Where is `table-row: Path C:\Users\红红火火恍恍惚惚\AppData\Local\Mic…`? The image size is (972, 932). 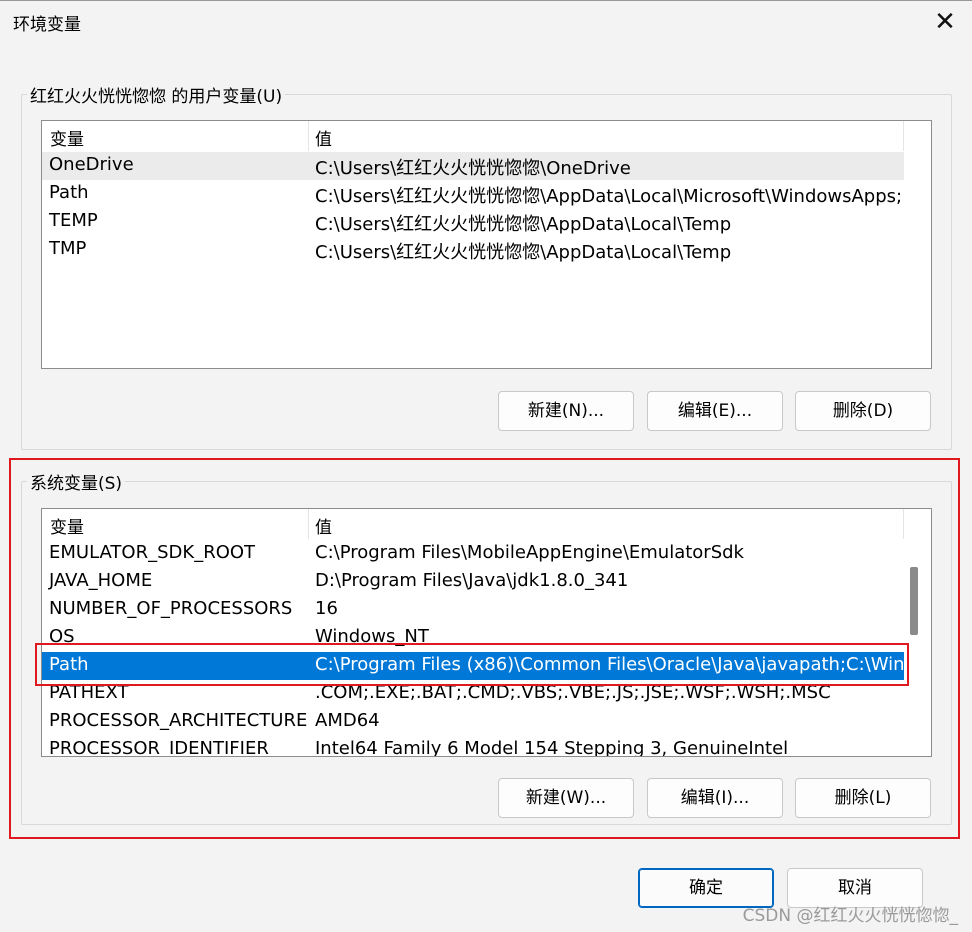
table-row: Path C:\Users\红红火火恍恍惚惚\AppData\Local\Mic… is located at coordinates (473, 194).